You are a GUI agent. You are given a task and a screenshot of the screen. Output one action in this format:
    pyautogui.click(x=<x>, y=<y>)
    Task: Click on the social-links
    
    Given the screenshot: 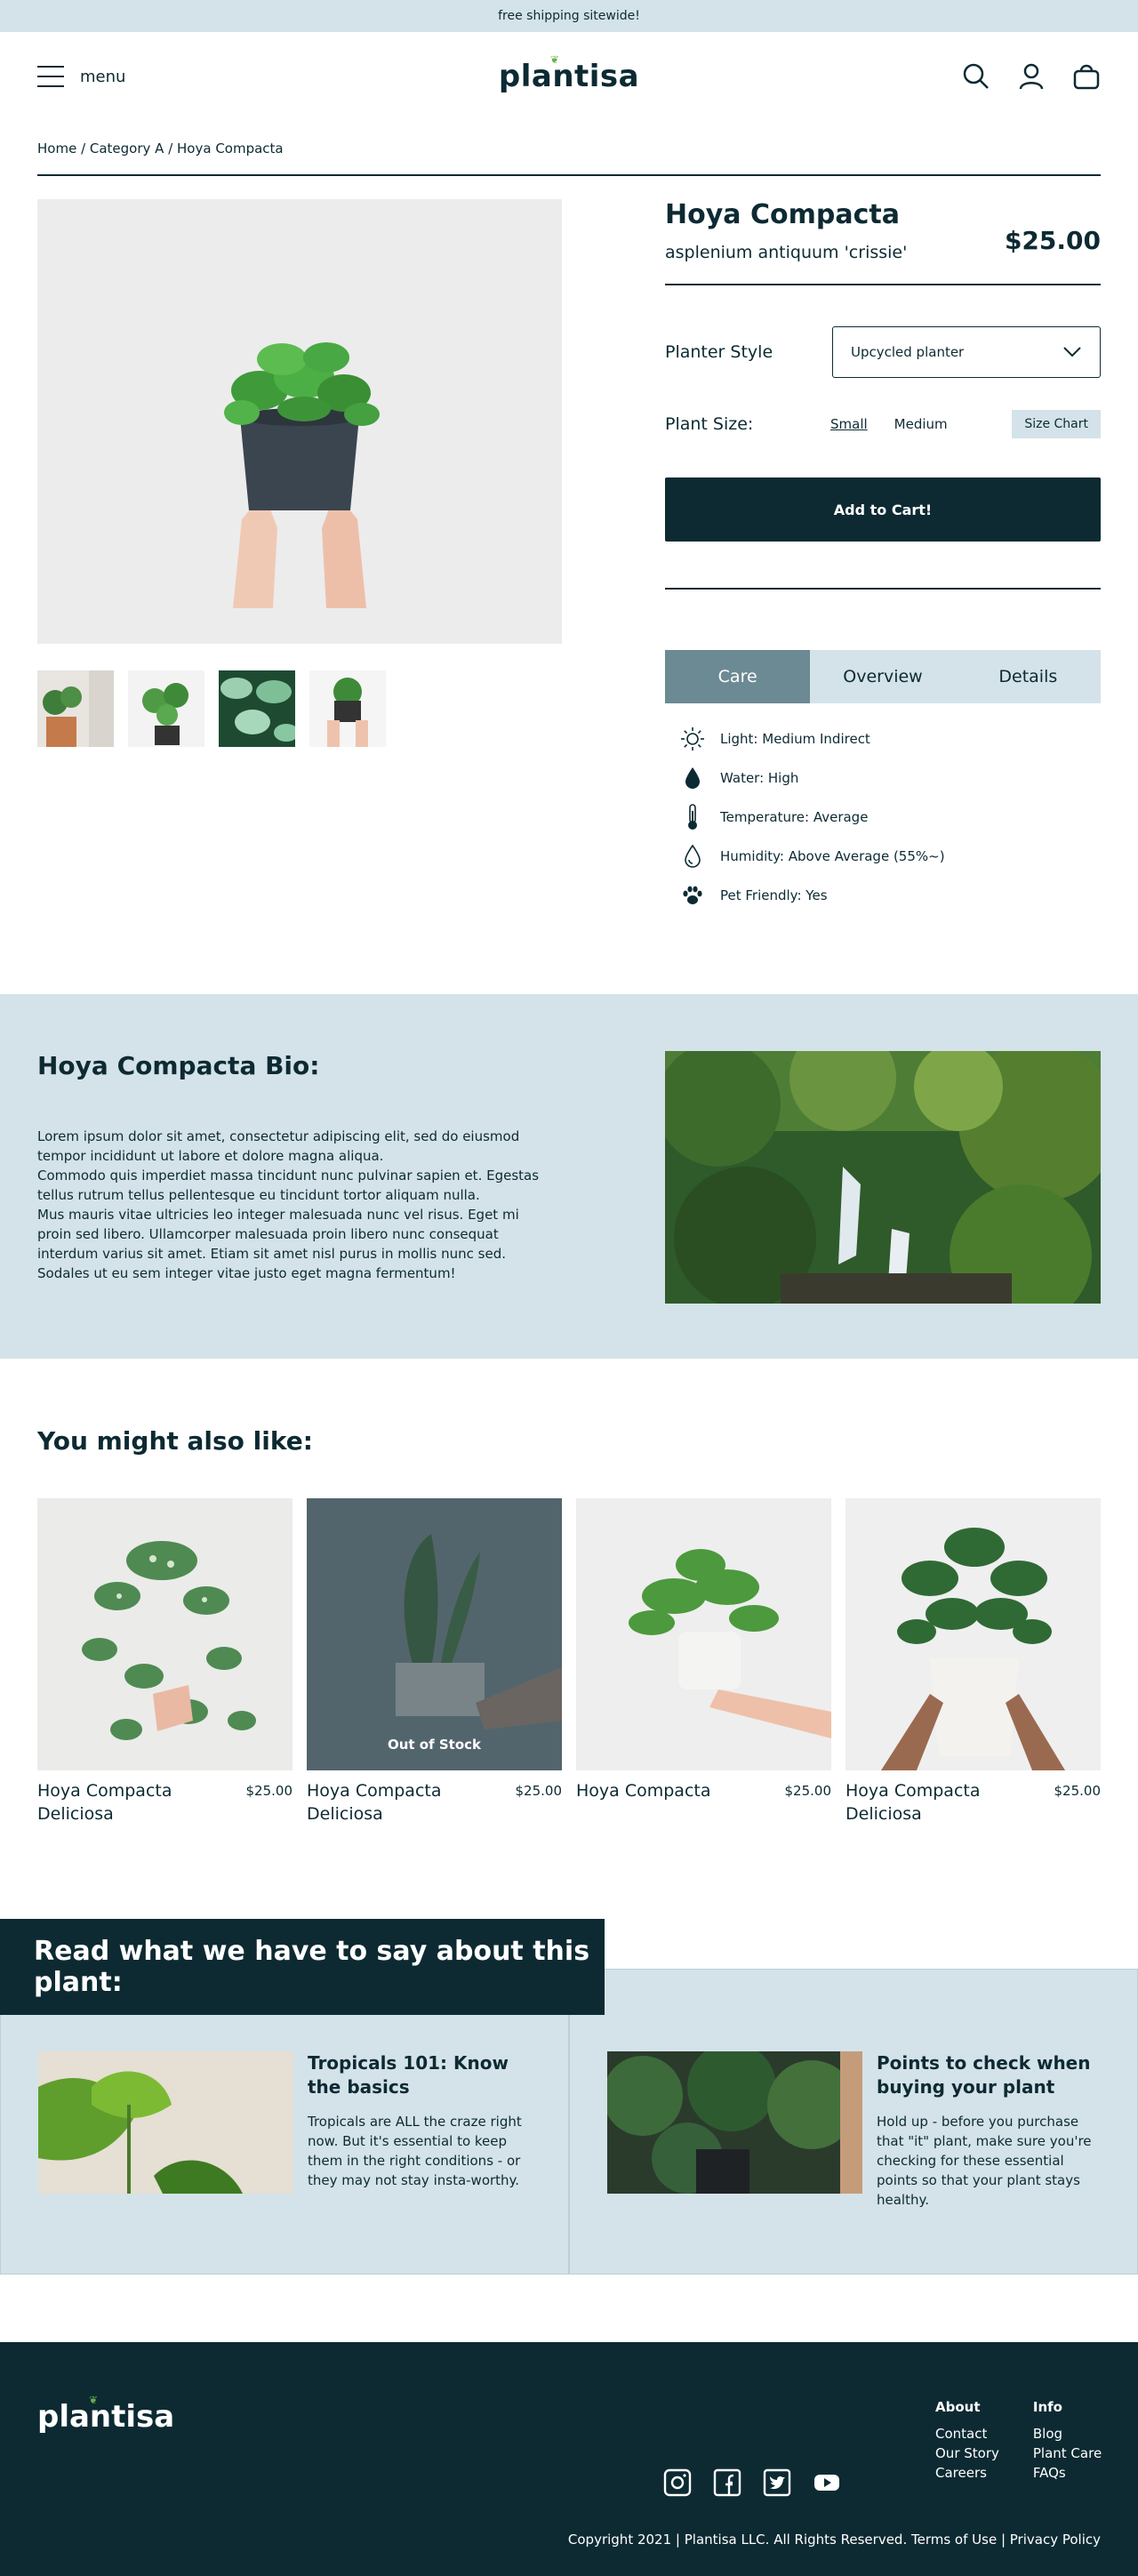 What is the action you would take?
    pyautogui.click(x=752, y=2482)
    